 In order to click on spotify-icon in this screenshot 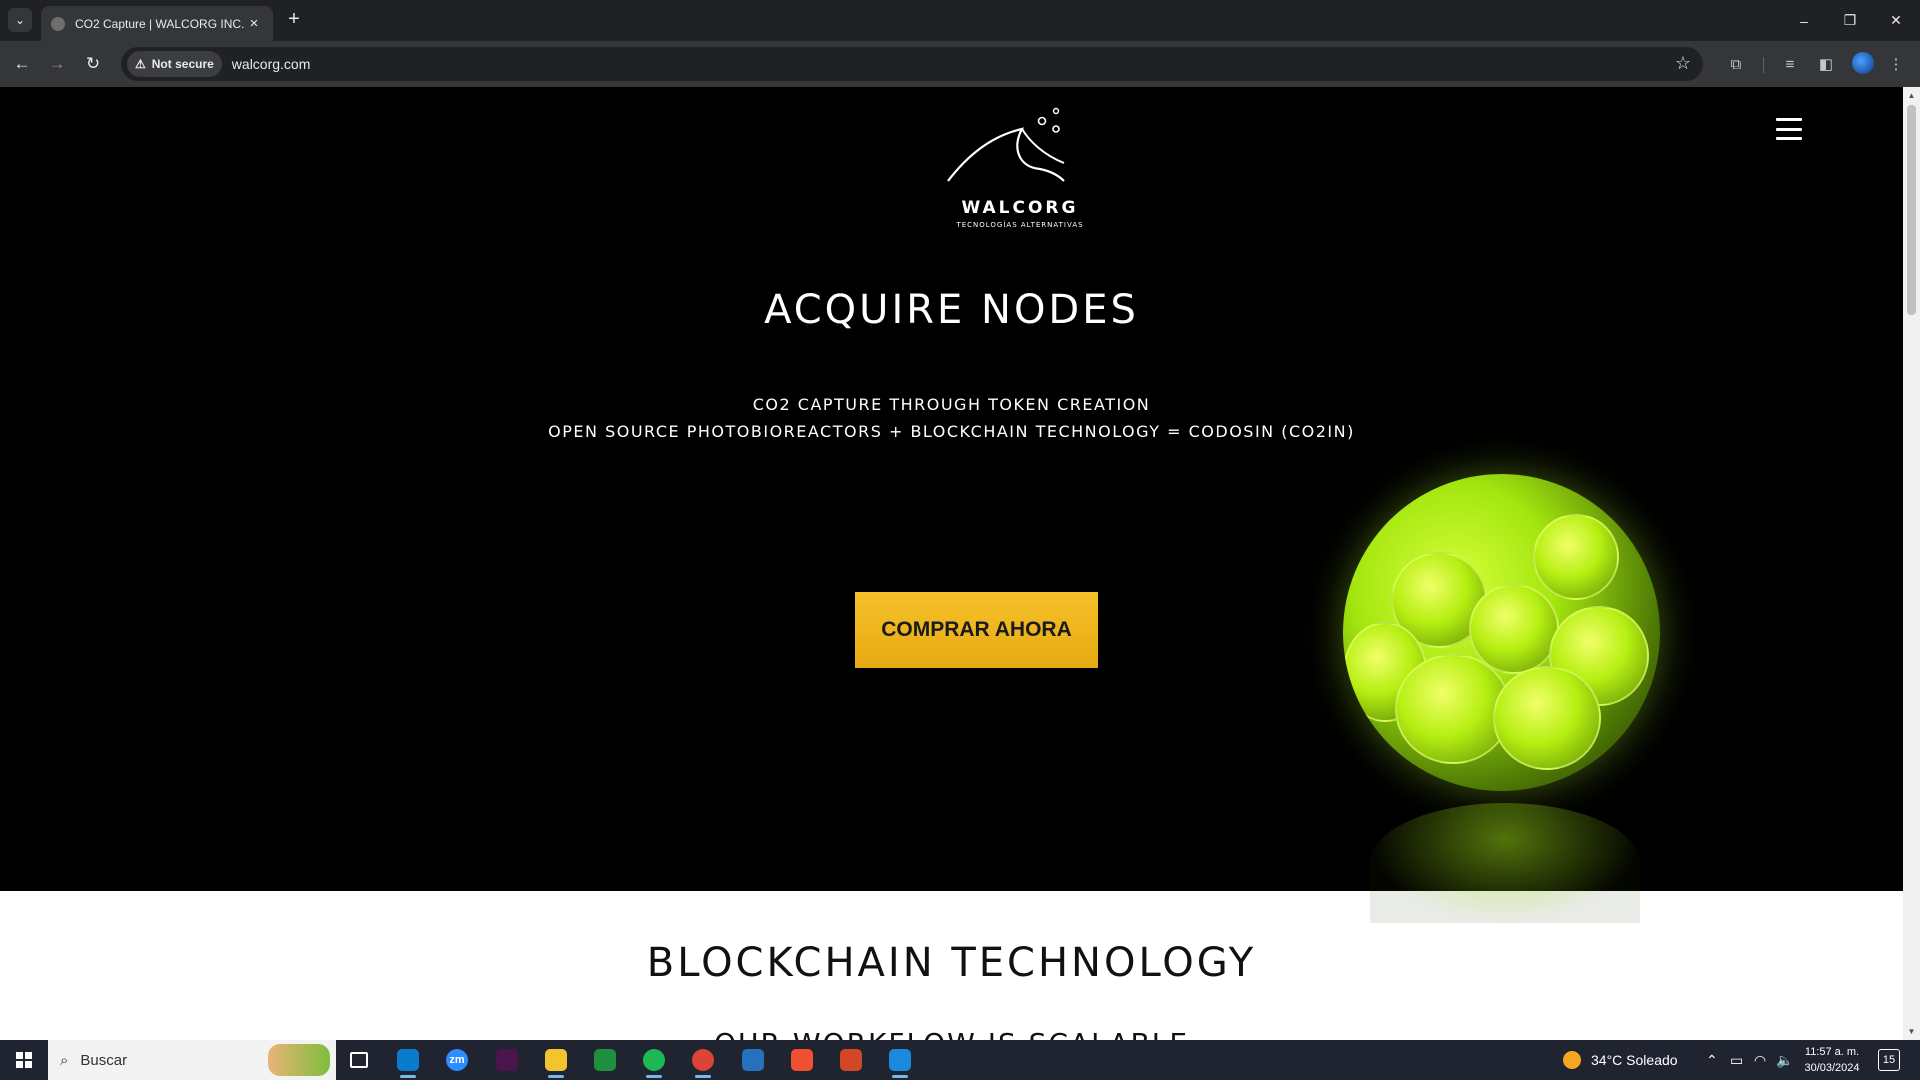, I will do `click(654, 1060)`.